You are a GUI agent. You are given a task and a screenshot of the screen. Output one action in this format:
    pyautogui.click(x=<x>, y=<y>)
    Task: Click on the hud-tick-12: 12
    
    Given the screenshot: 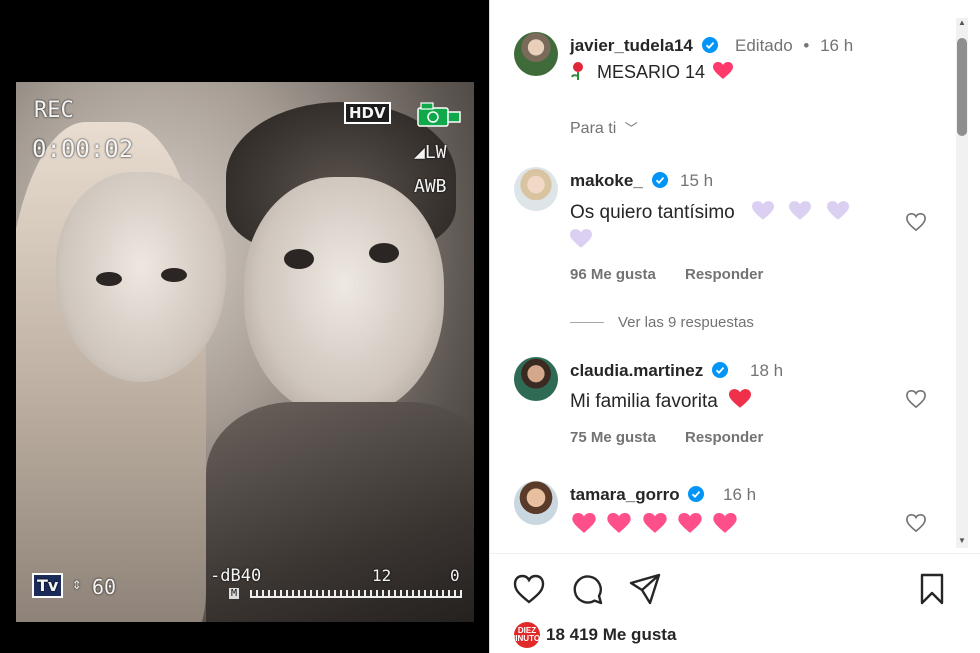 What is the action you would take?
    pyautogui.click(x=382, y=575)
    